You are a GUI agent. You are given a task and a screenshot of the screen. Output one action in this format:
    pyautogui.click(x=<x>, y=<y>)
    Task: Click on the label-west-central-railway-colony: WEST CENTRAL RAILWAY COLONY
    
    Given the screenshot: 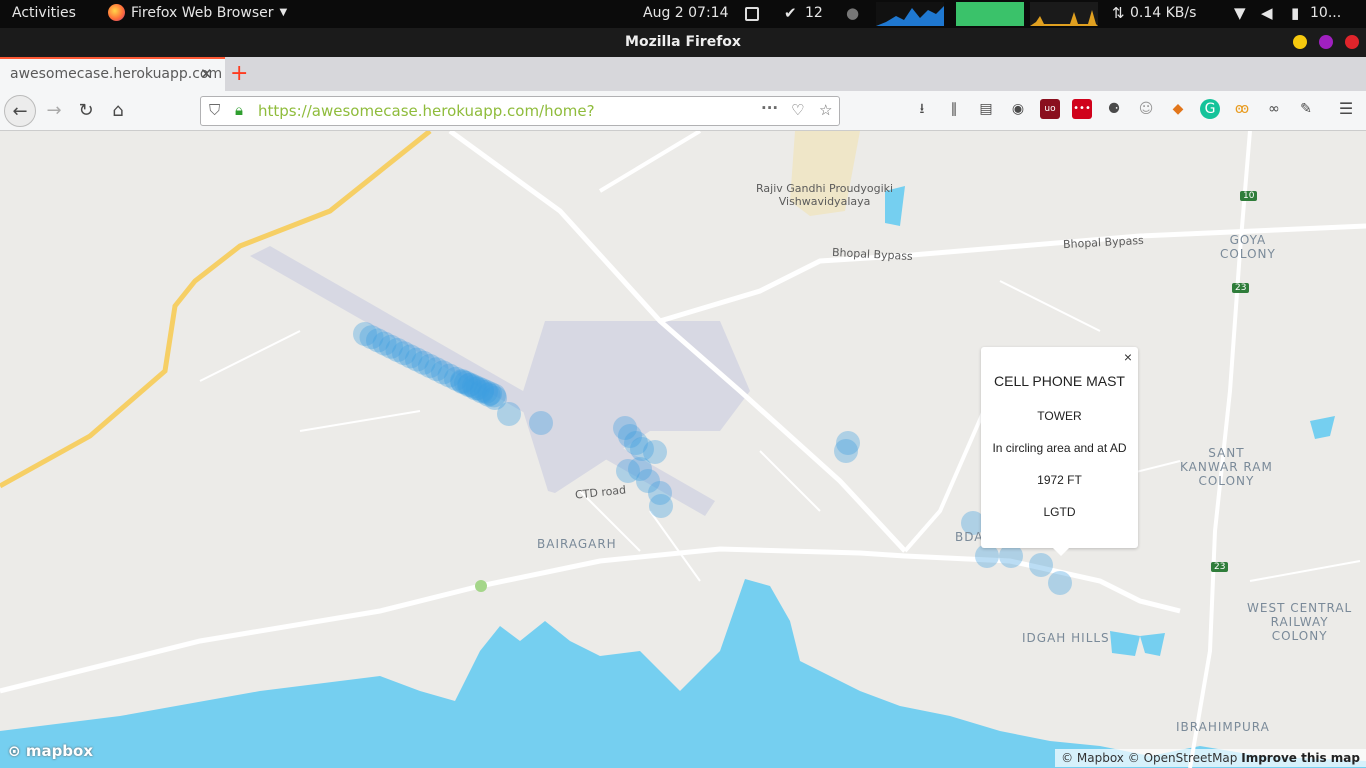 What is the action you would take?
    pyautogui.click(x=1300, y=622)
    